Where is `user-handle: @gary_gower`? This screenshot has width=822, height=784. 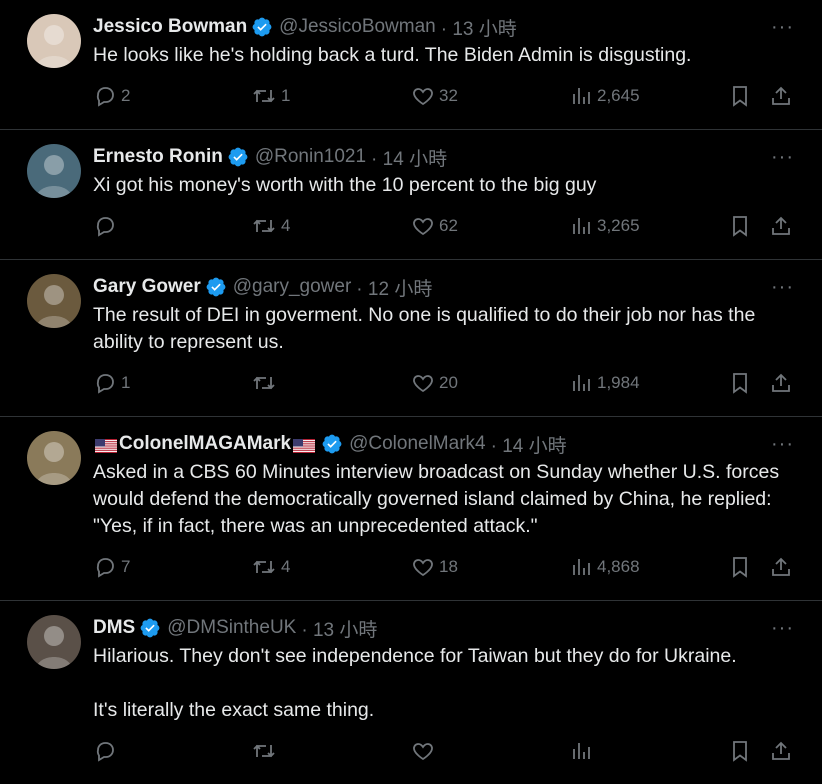
user-handle: @gary_gower is located at coordinates (292, 287).